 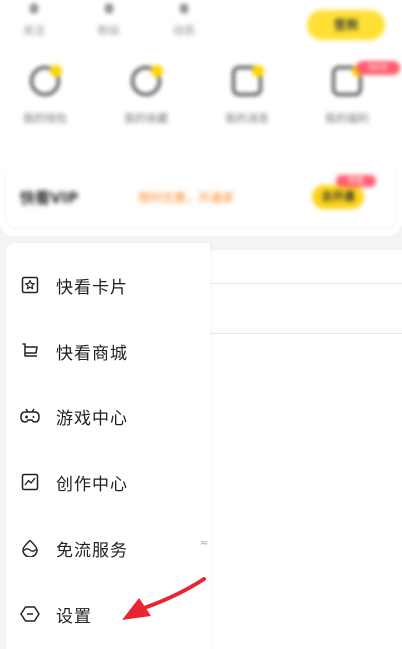 What do you see at coordinates (30, 416) in the screenshot?
I see `gamepad-icon` at bounding box center [30, 416].